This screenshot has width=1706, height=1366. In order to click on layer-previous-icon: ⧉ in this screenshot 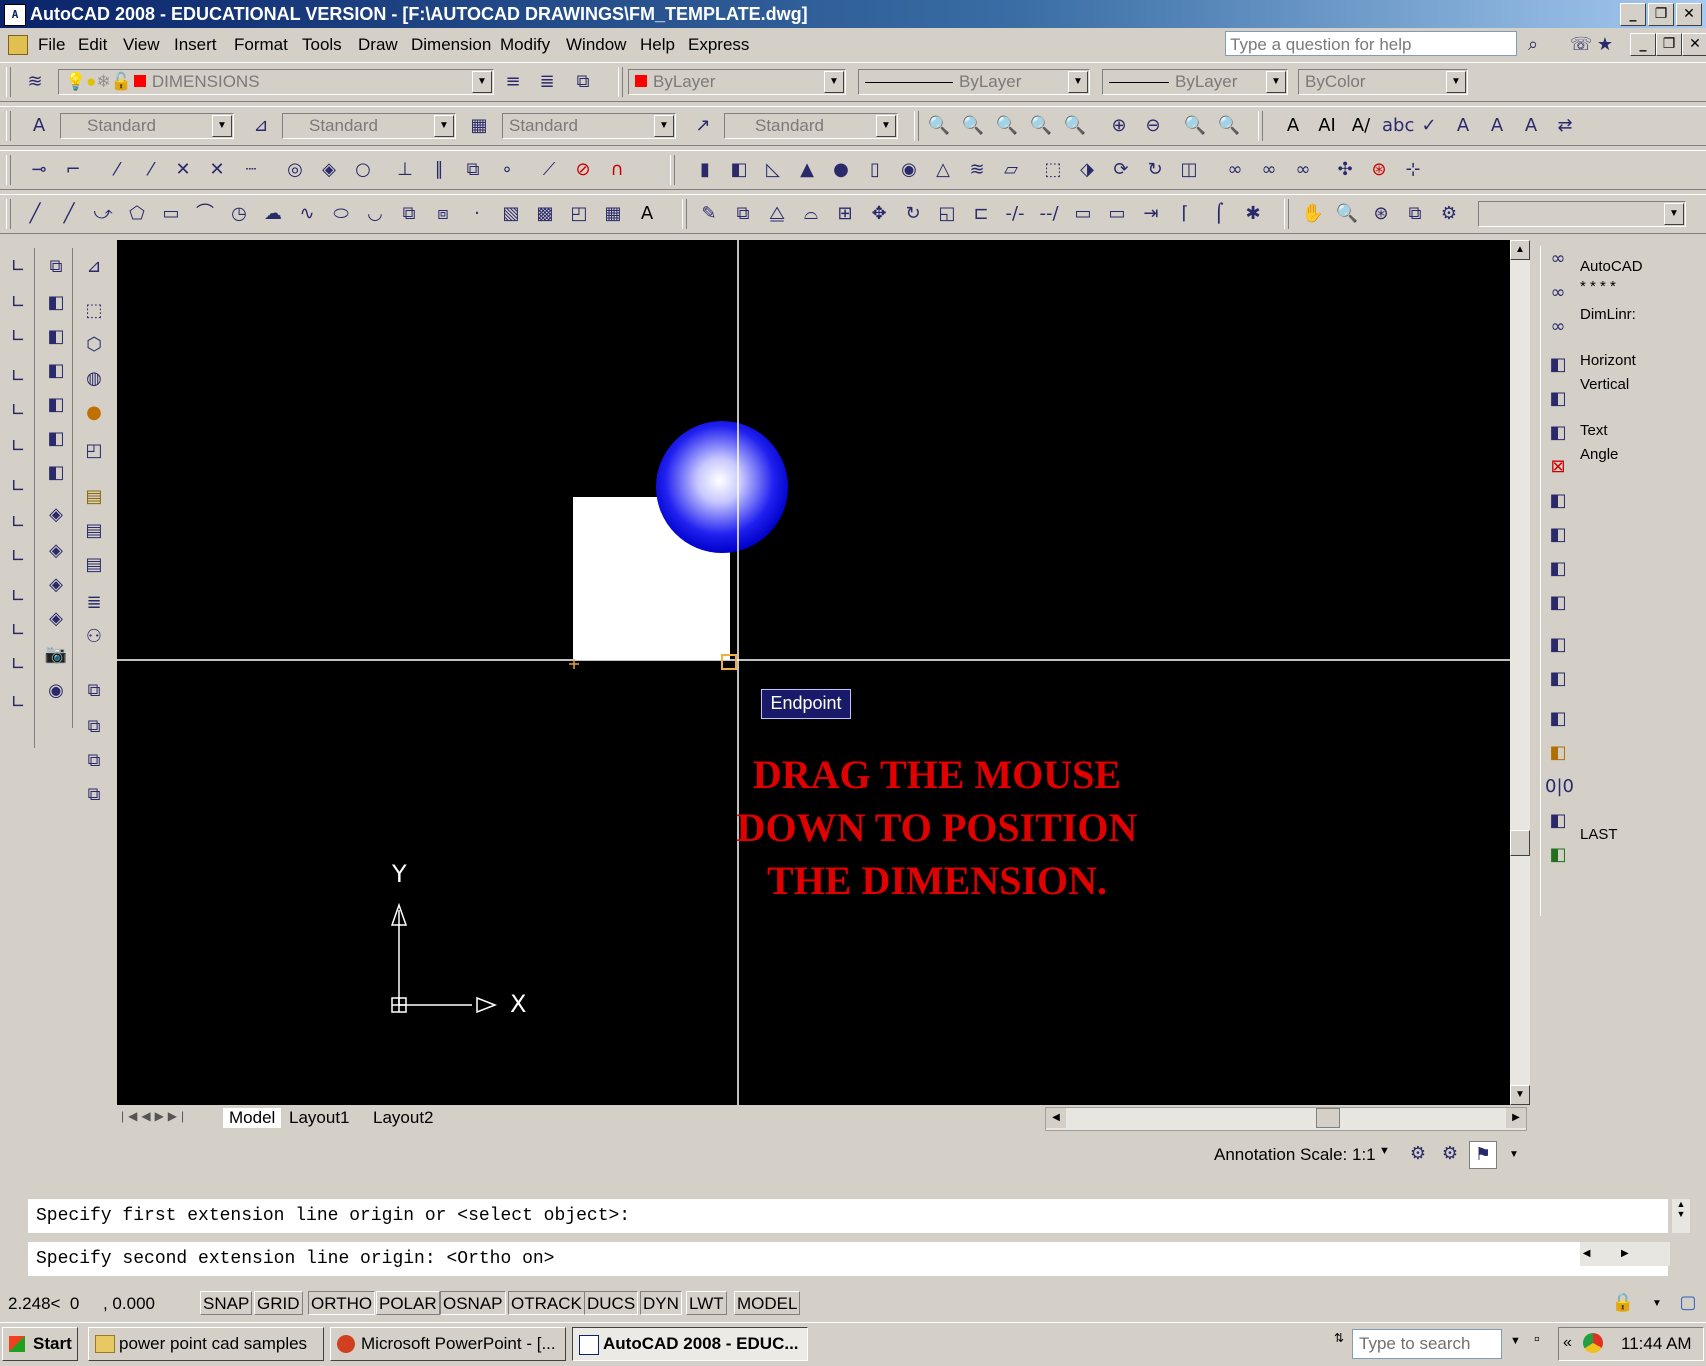, I will do `click(94, 727)`.